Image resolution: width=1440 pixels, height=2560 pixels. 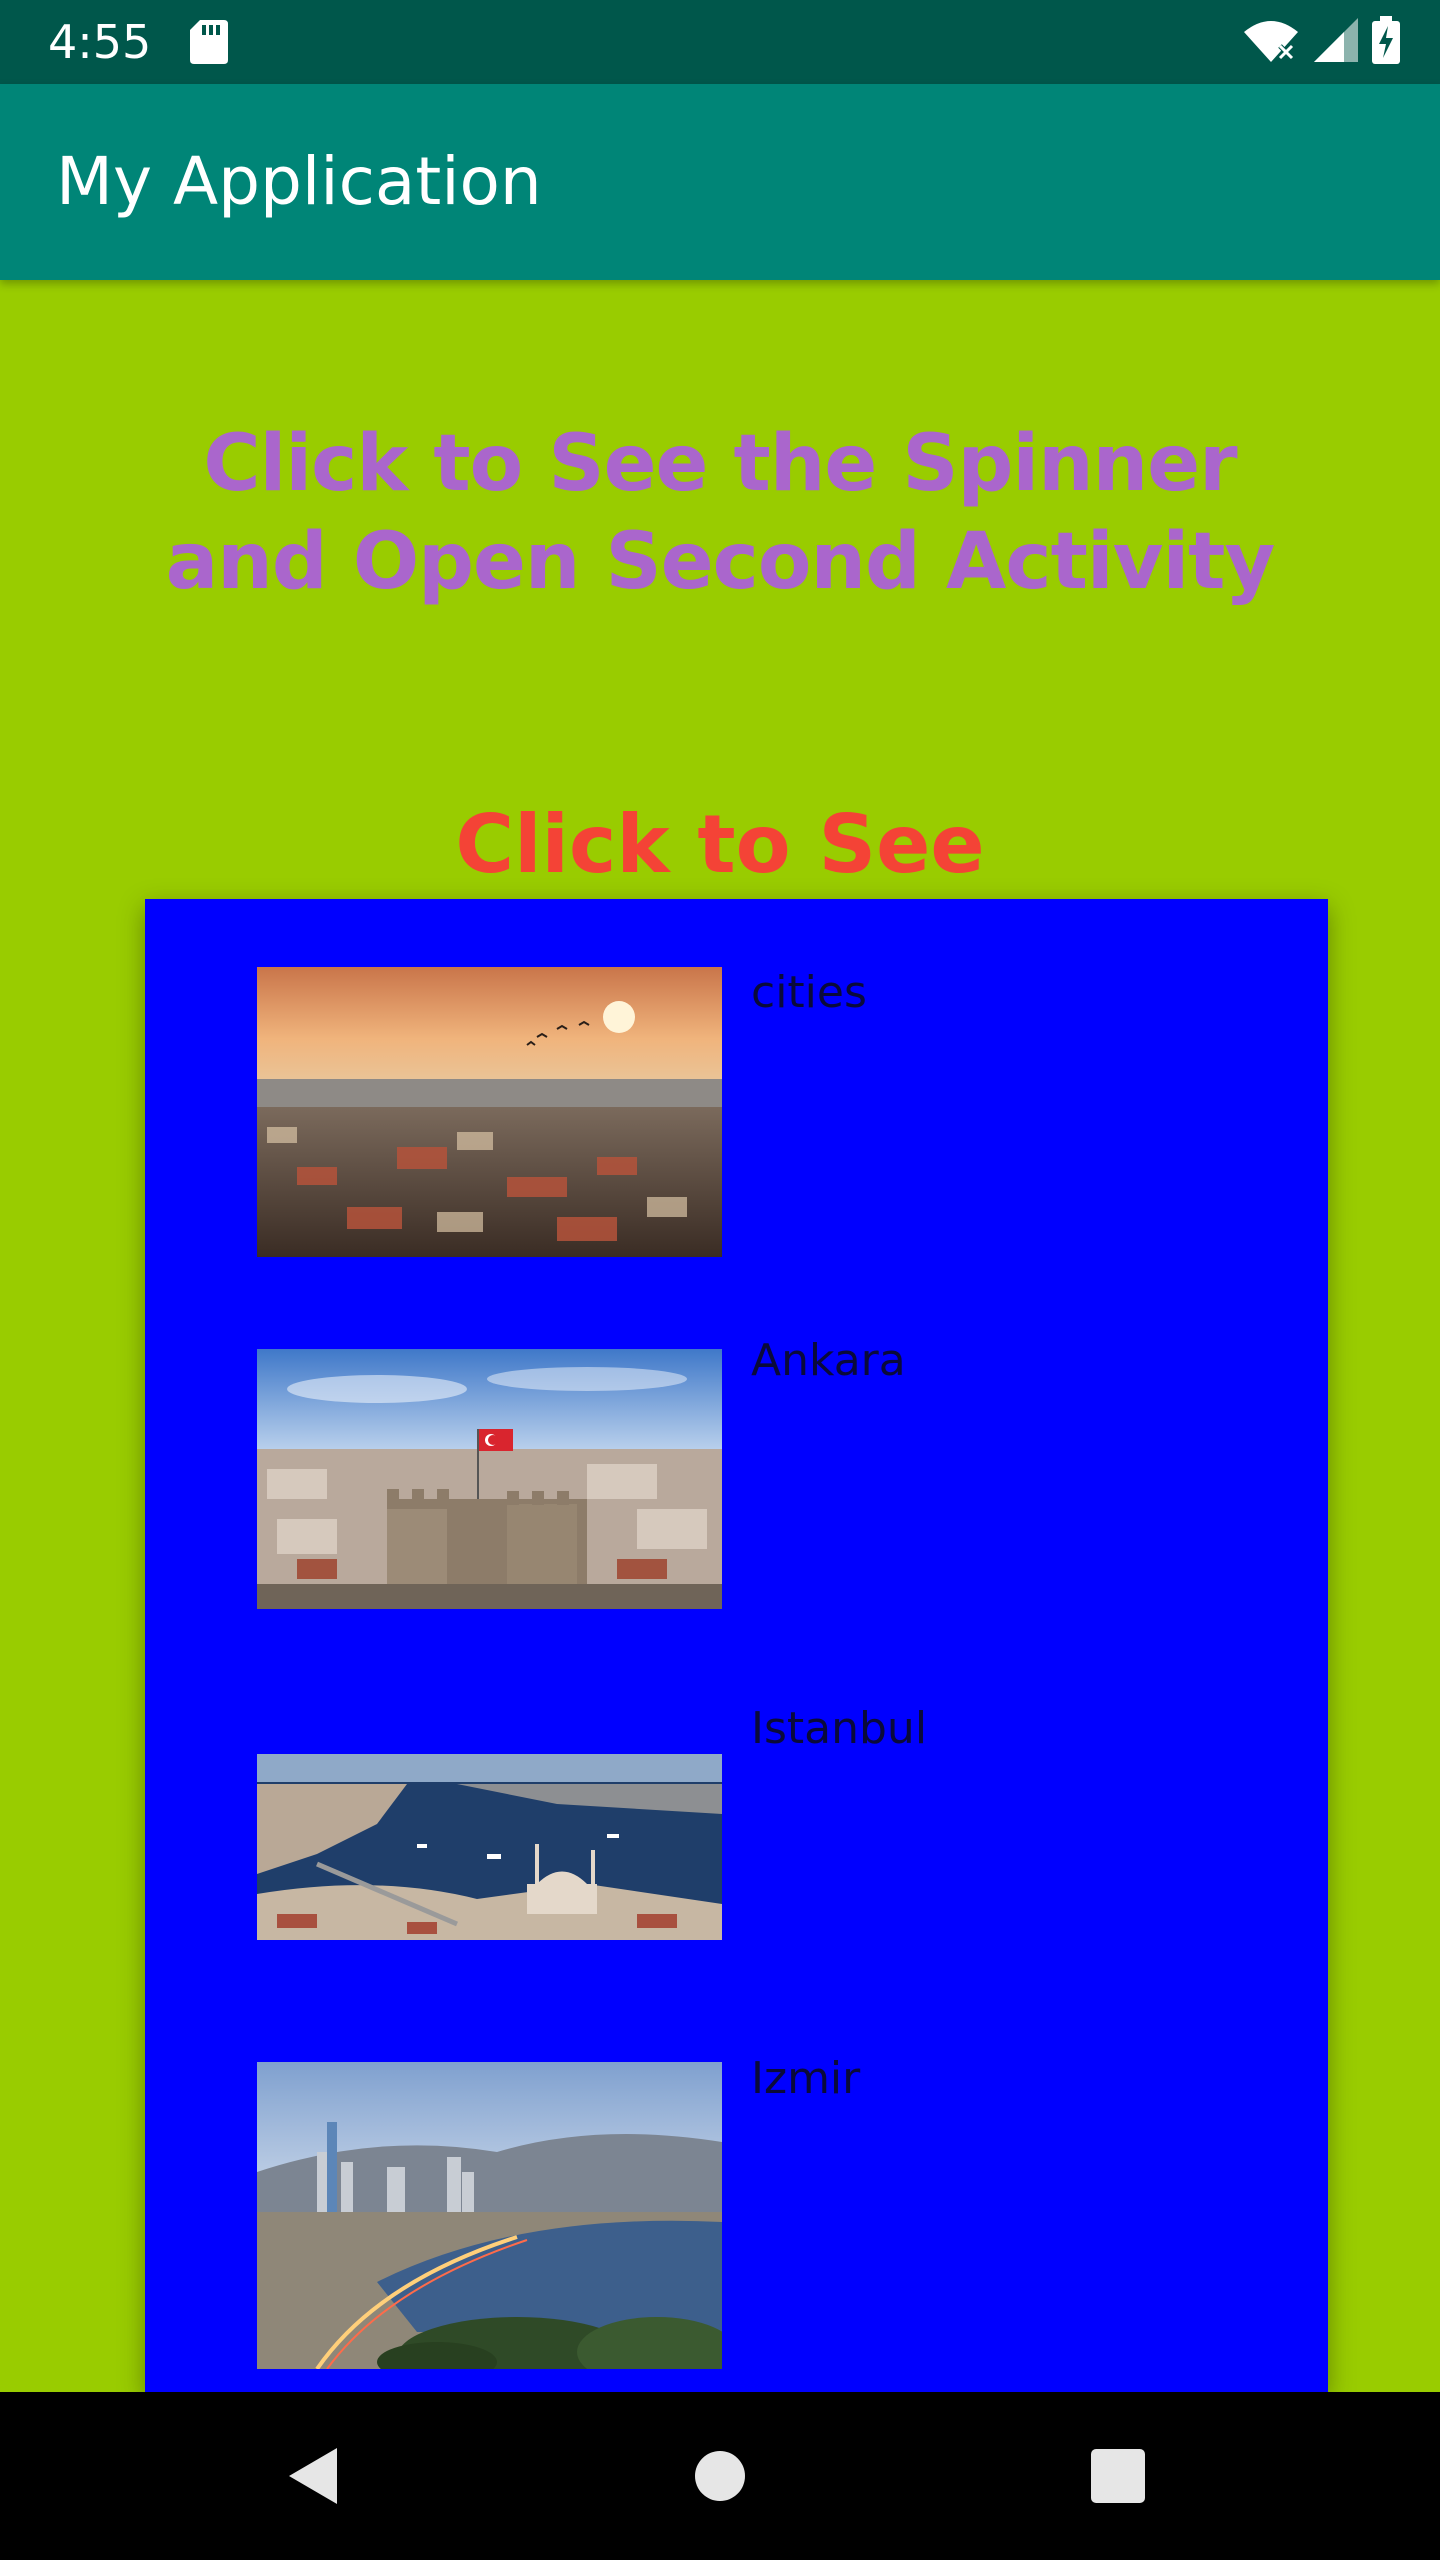 I want to click on status-time: 4:55, so click(x=100, y=42).